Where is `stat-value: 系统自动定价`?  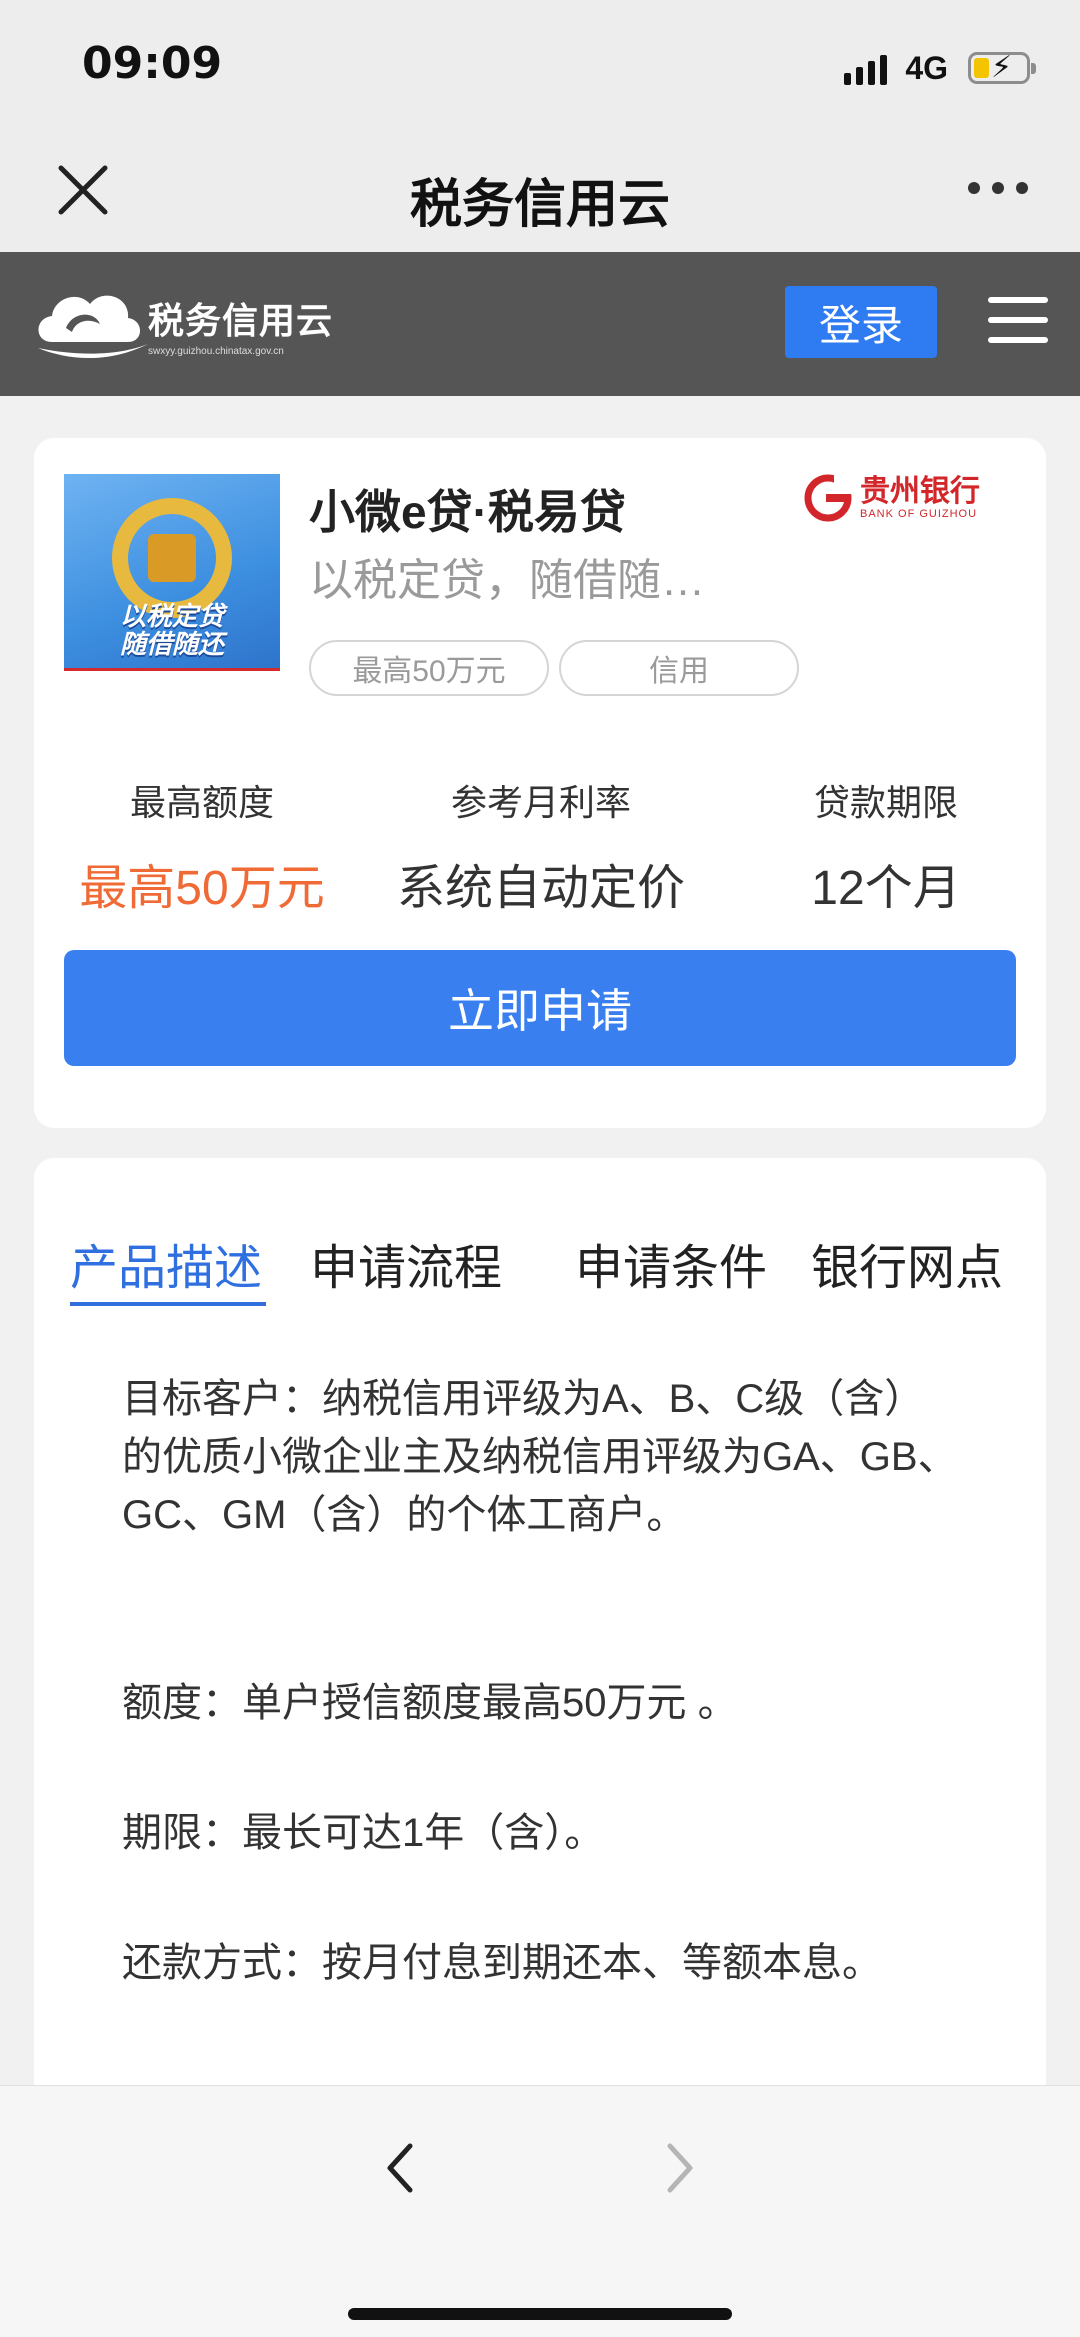 stat-value: 系统自动定价 is located at coordinates (540, 888).